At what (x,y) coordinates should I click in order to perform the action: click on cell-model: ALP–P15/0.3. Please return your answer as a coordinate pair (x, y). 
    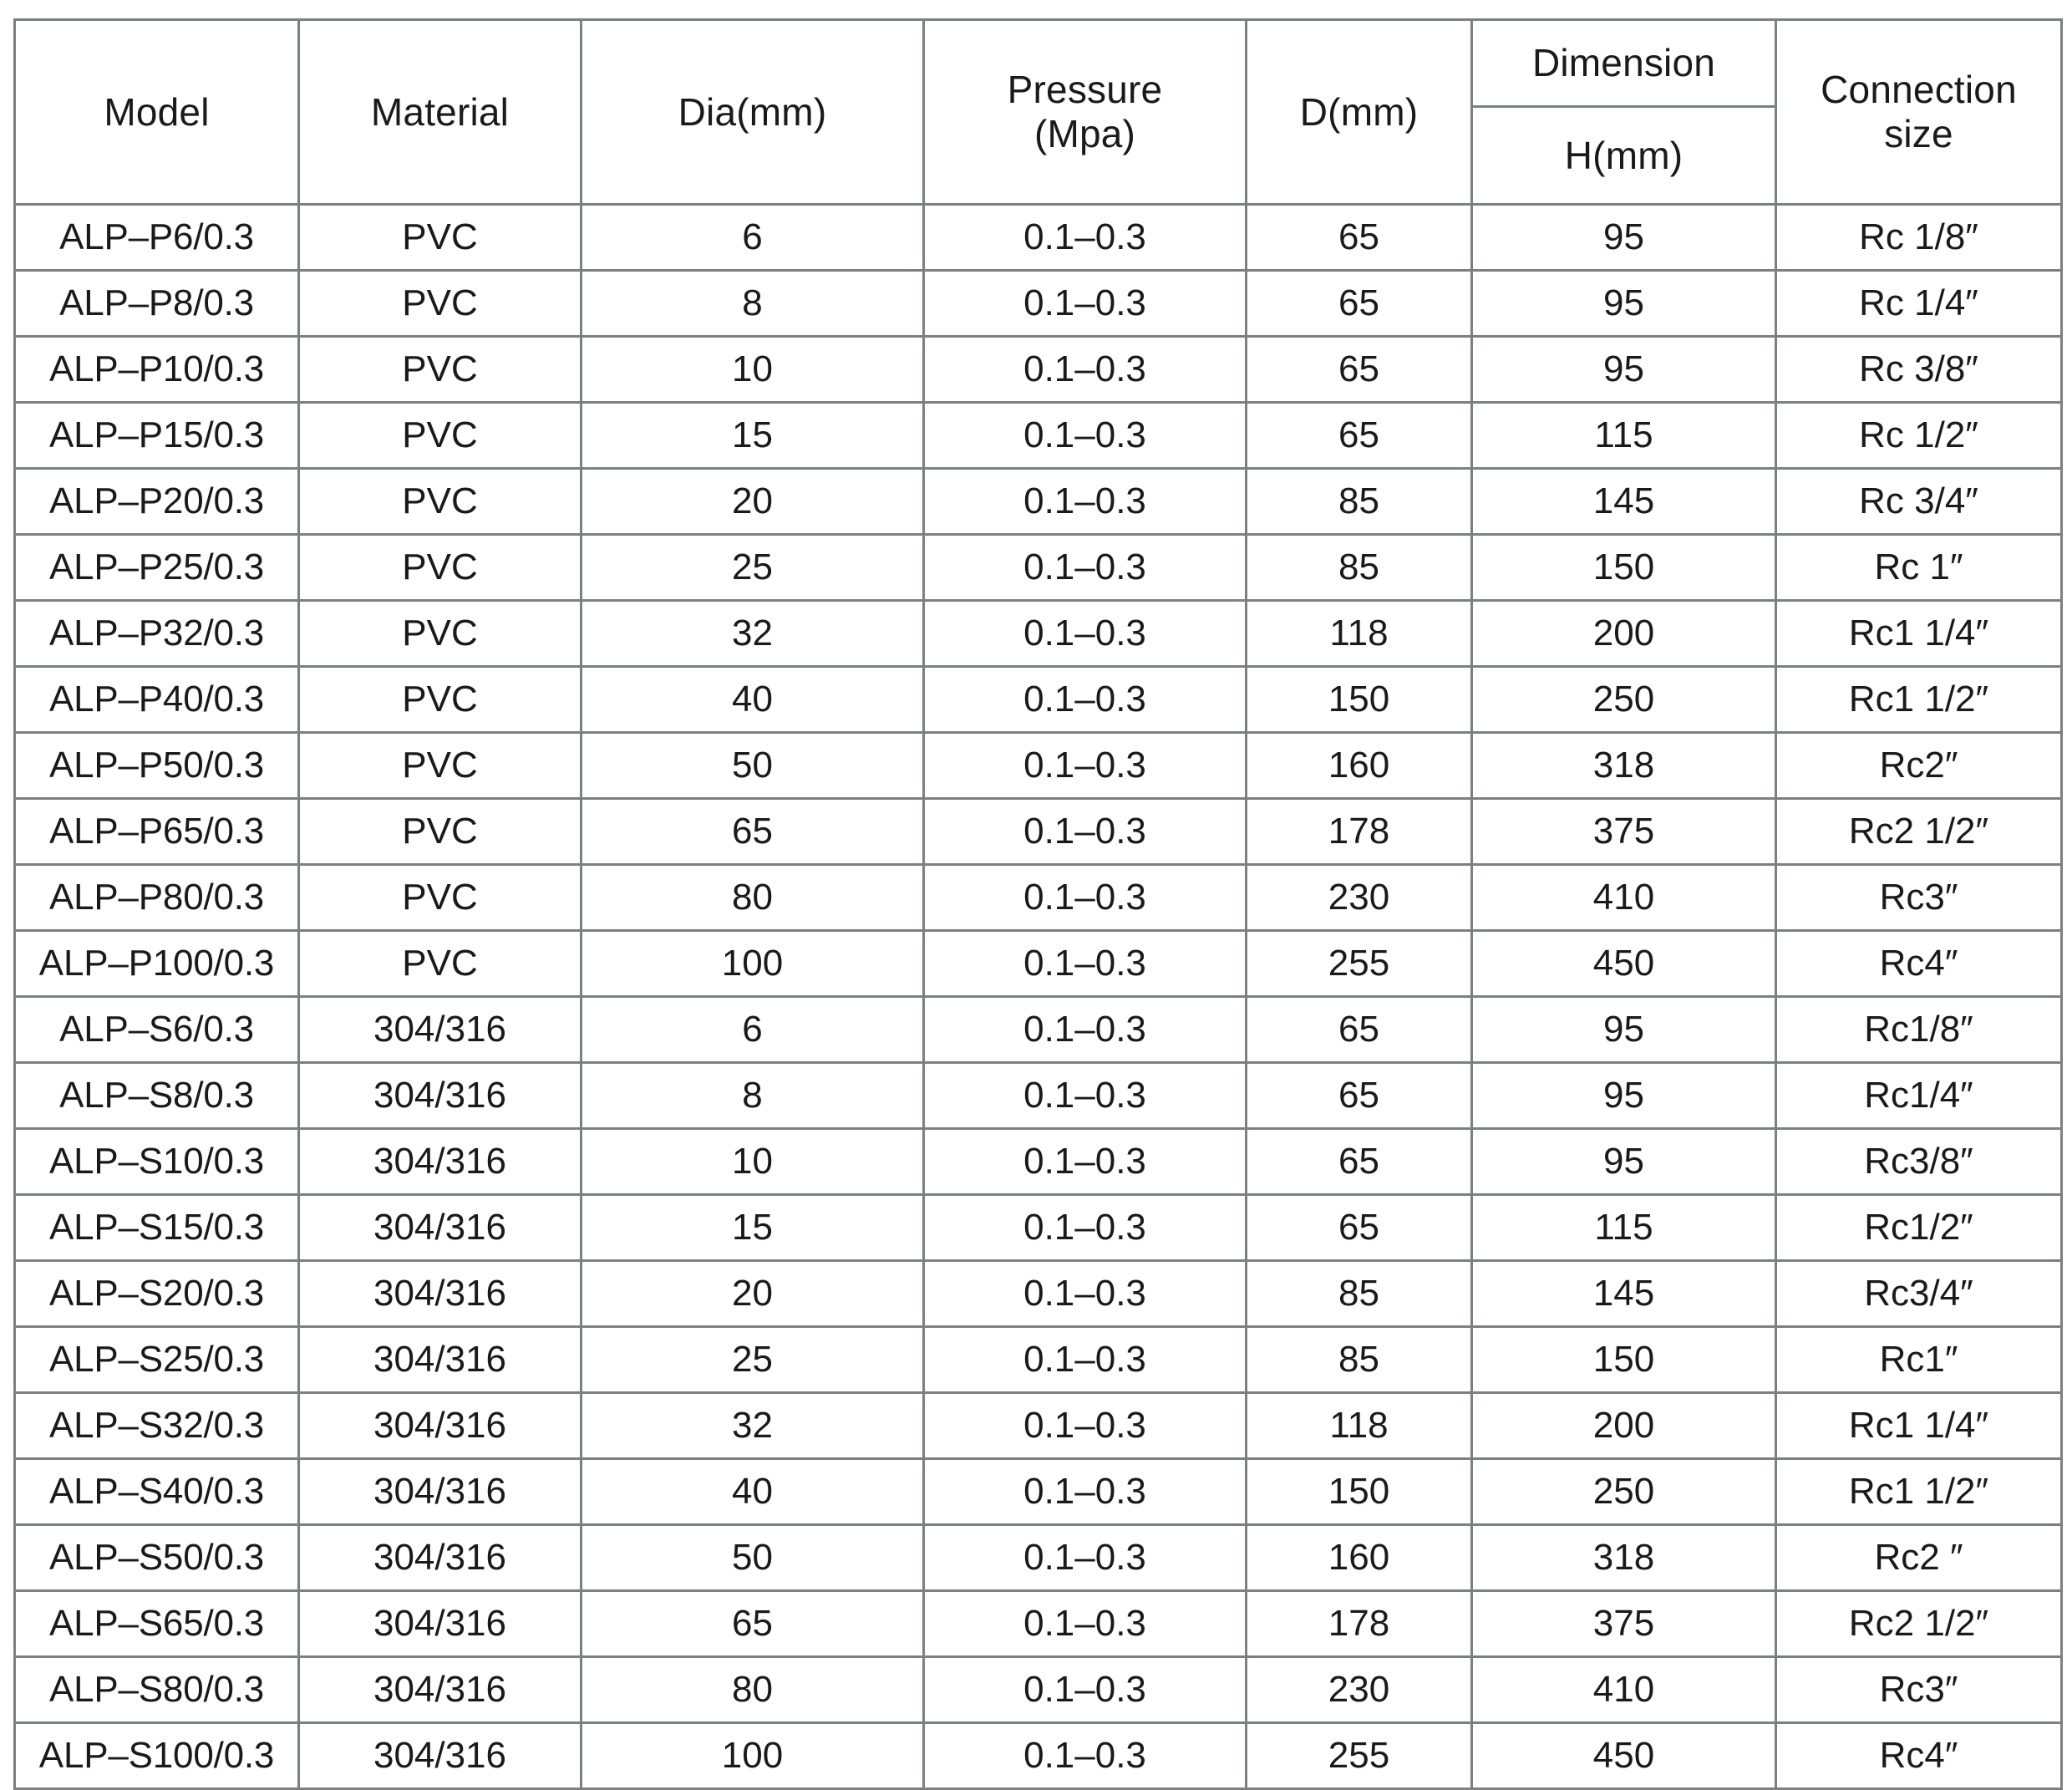
    Looking at the image, I should click on (156, 435).